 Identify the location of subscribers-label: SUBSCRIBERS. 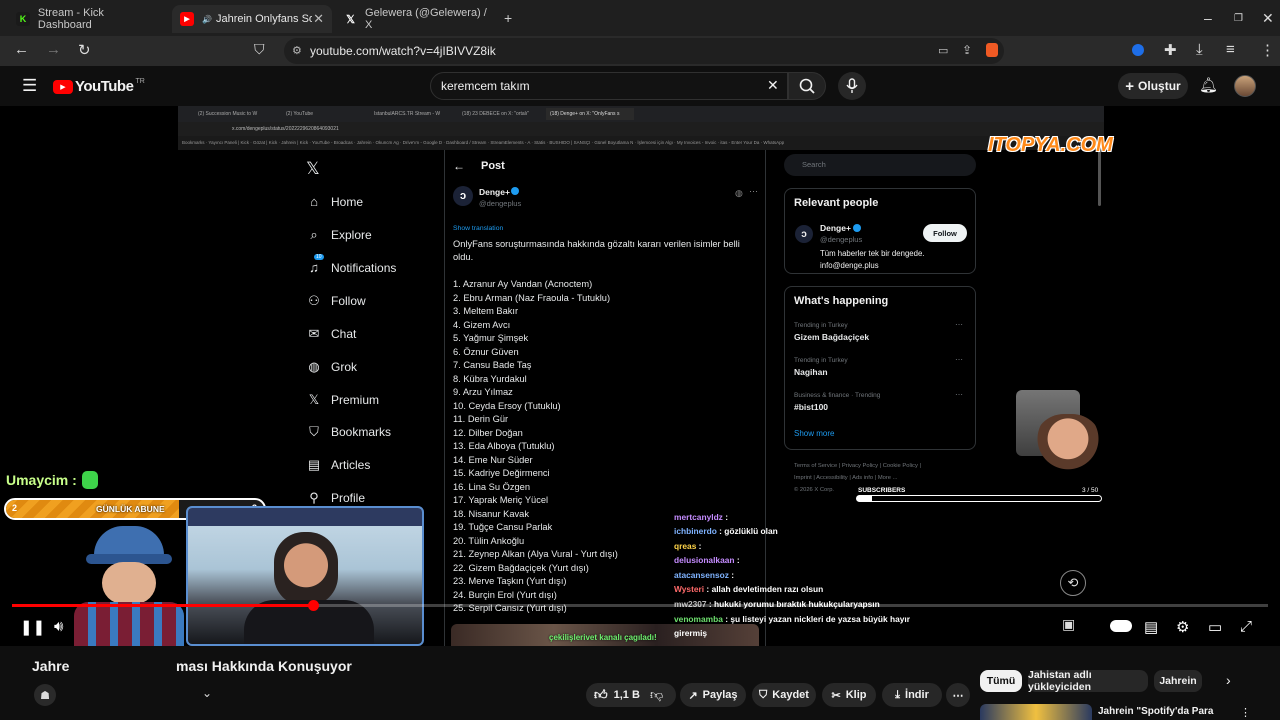
(882, 490).